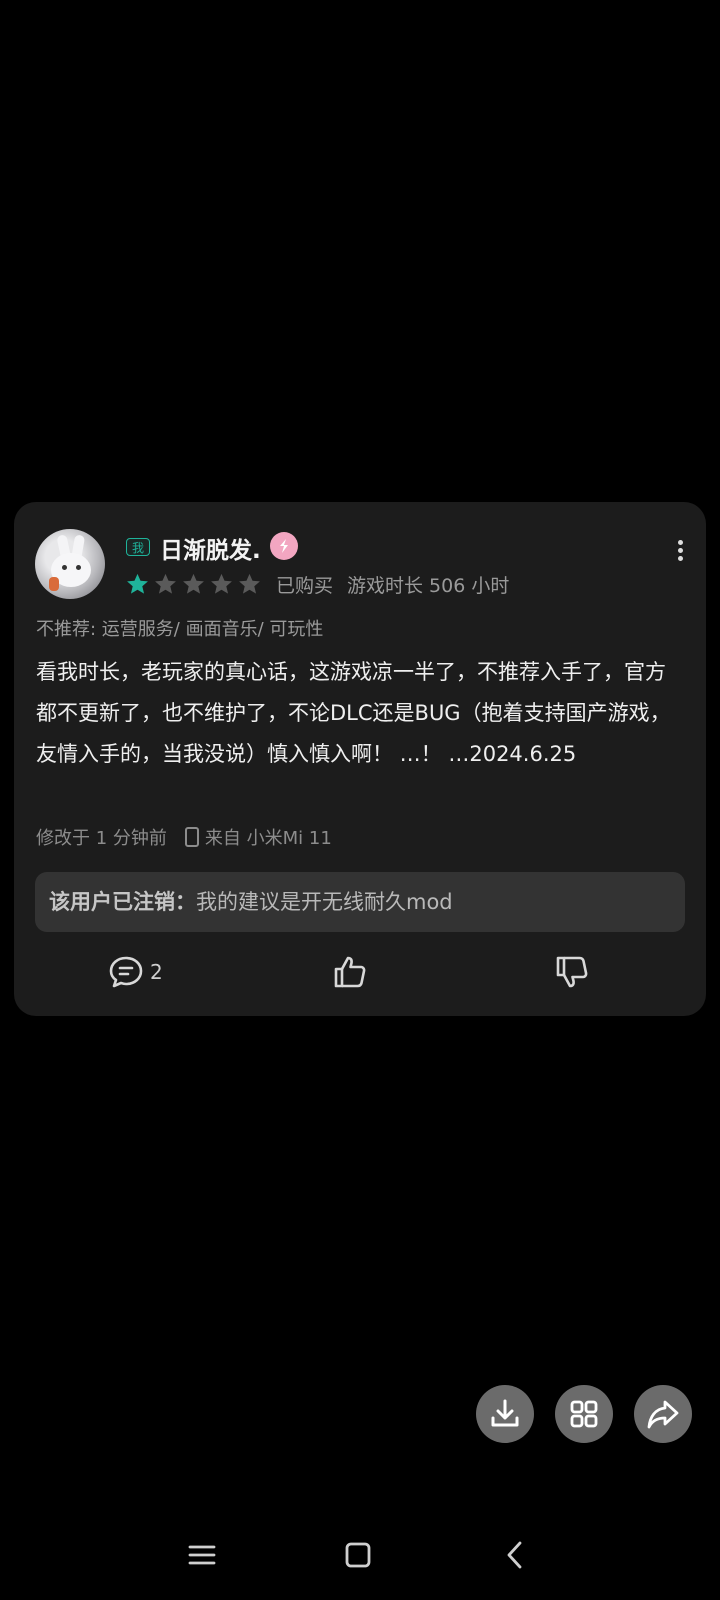  I want to click on share-button, so click(663, 1414).